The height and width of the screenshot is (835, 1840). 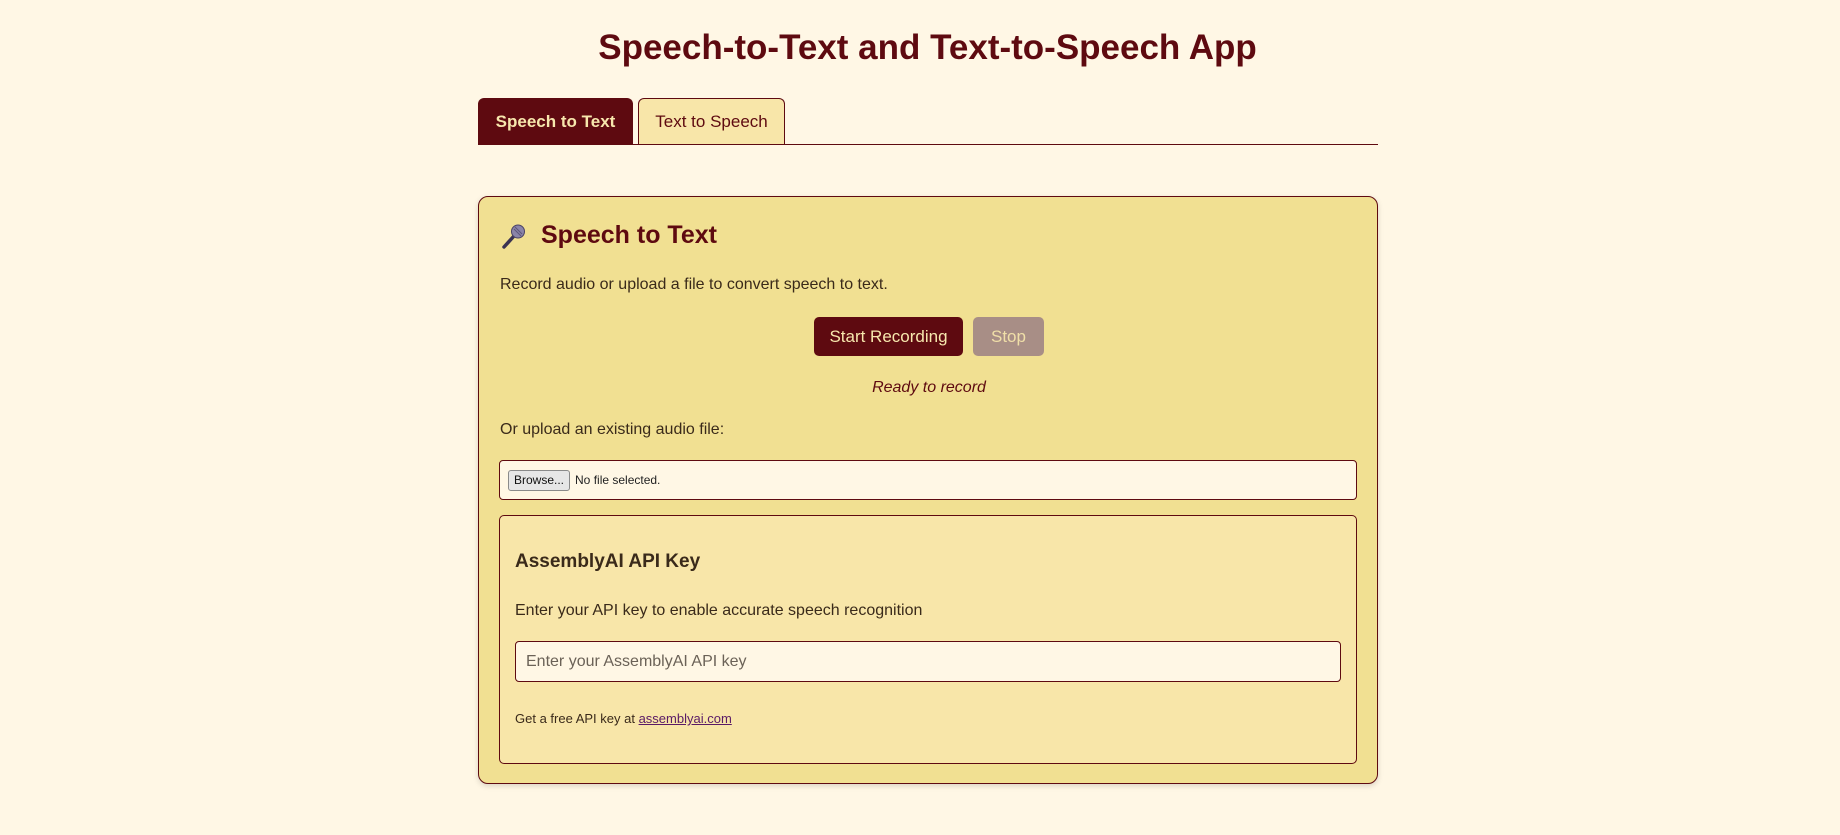 What do you see at coordinates (575, 718) in the screenshot?
I see `api-key-note-text: Get a free API key at` at bounding box center [575, 718].